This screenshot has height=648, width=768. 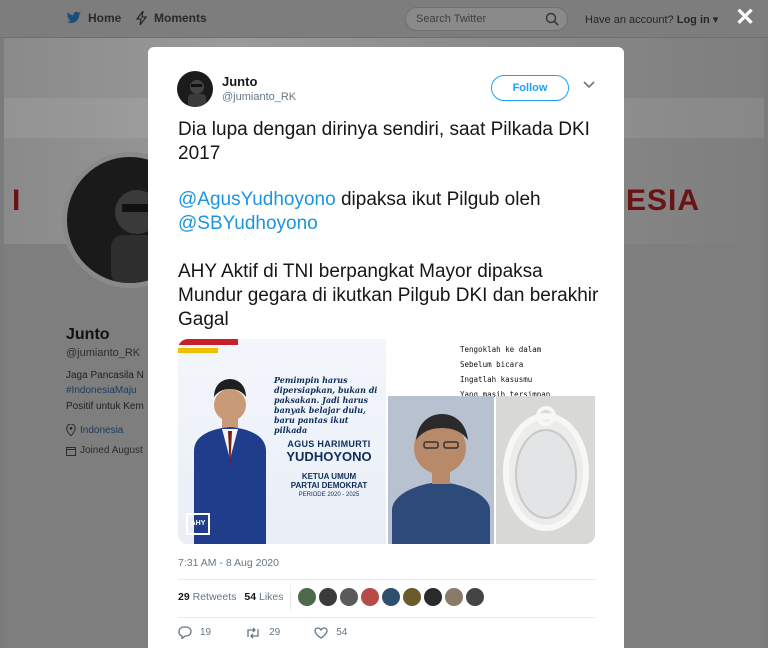 What do you see at coordinates (228, 563) in the screenshot?
I see `tweet-timestamp: 7:31 AM - 8 Aug 2020` at bounding box center [228, 563].